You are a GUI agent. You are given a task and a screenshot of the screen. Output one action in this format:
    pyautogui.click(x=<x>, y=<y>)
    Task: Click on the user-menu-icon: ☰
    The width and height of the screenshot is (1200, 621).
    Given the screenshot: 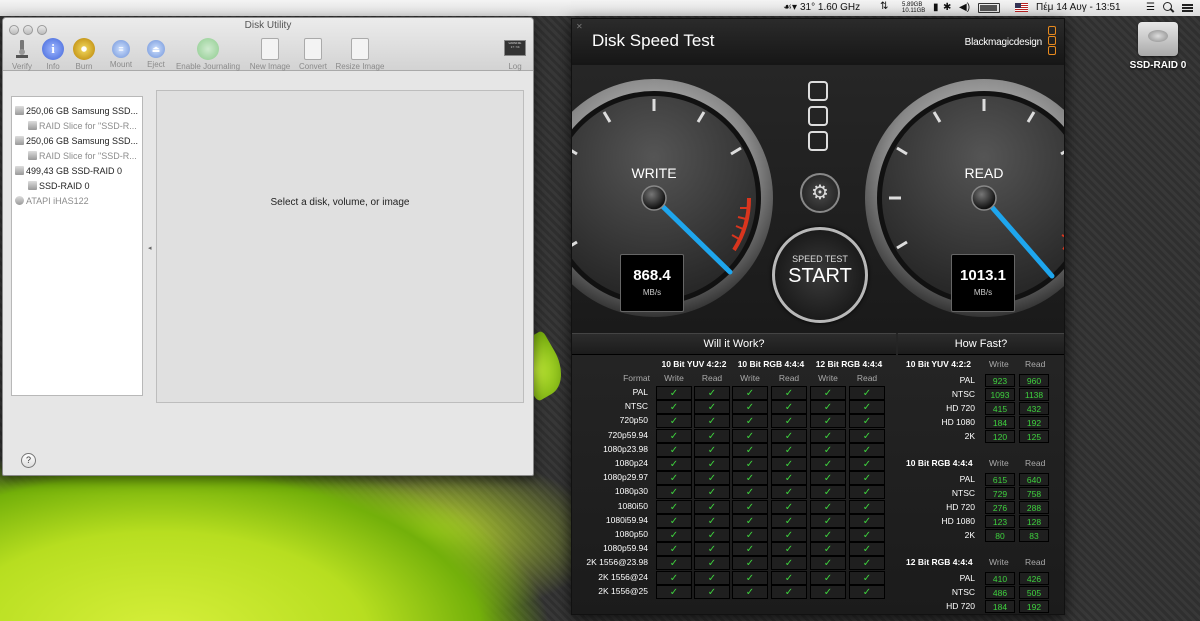 What is the action you would take?
    pyautogui.click(x=1150, y=7)
    